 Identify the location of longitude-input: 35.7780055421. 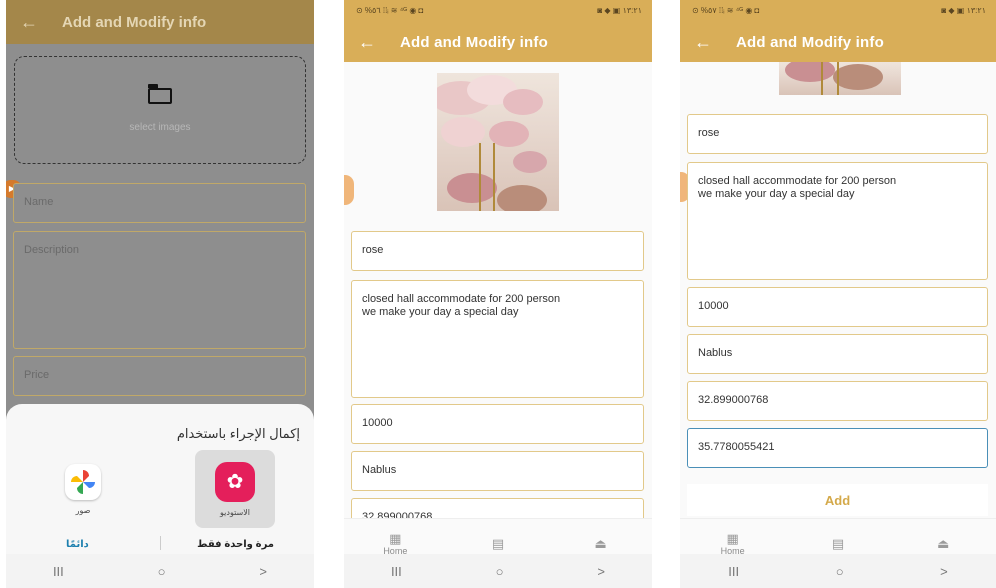
(837, 448).